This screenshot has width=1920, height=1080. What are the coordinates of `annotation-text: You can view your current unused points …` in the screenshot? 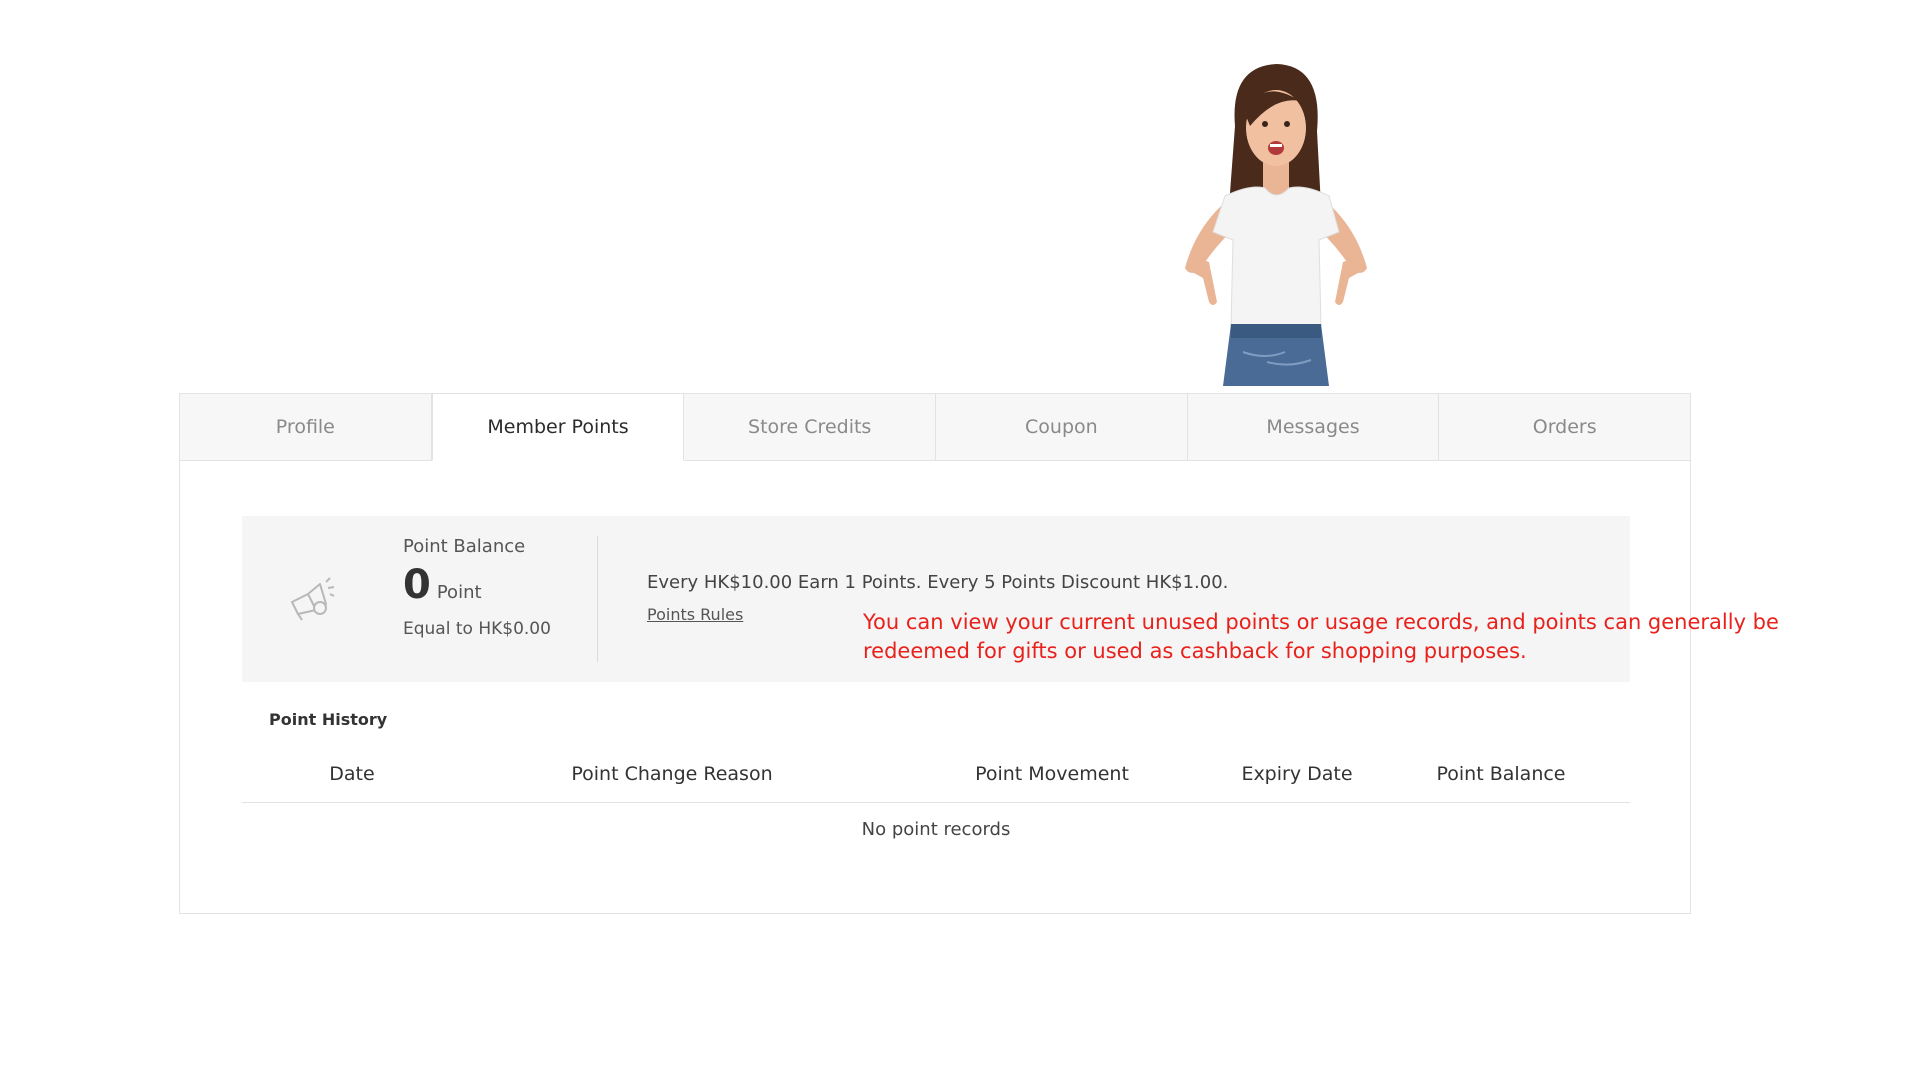 It's located at (1321, 636).